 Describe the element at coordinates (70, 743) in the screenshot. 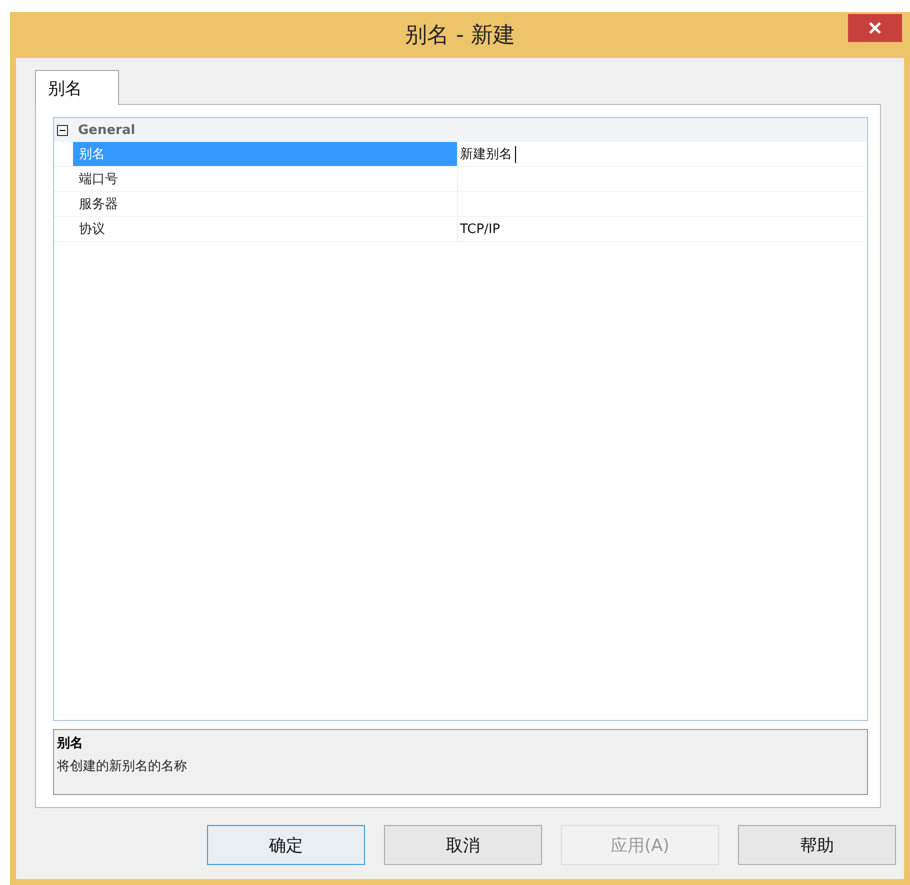

I see `description-title: 别名` at that location.